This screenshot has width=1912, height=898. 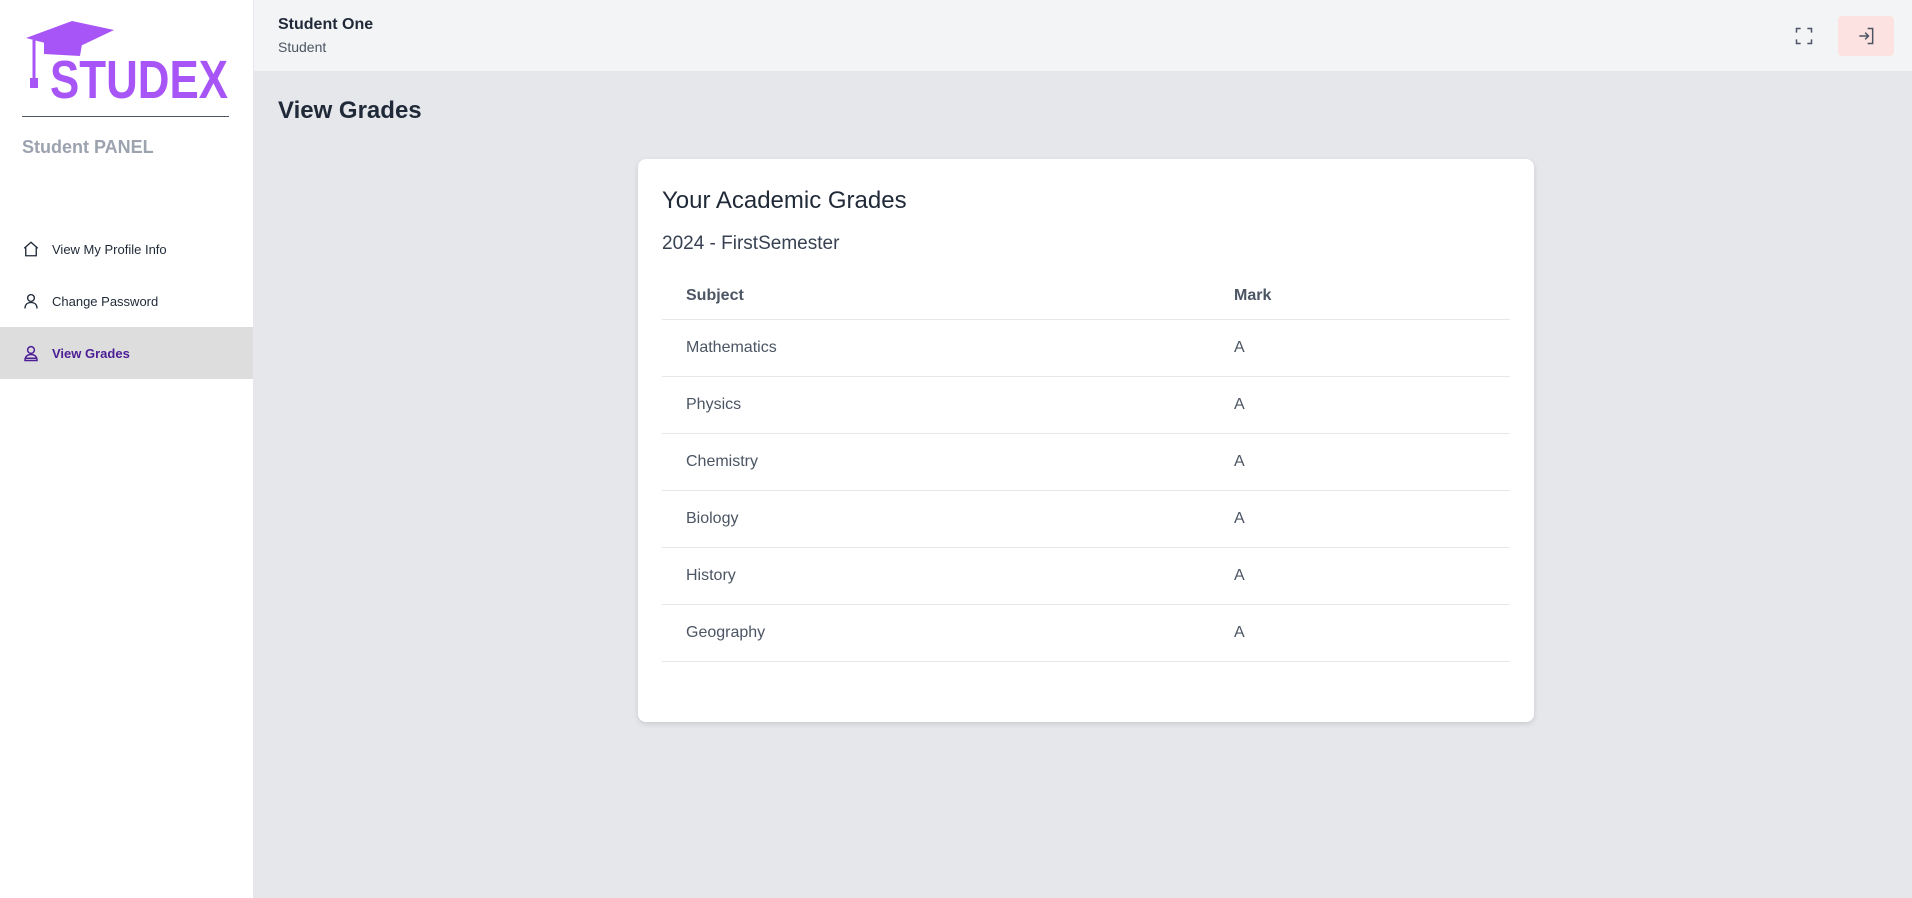 I want to click on subject-cell: History, so click(x=936, y=576).